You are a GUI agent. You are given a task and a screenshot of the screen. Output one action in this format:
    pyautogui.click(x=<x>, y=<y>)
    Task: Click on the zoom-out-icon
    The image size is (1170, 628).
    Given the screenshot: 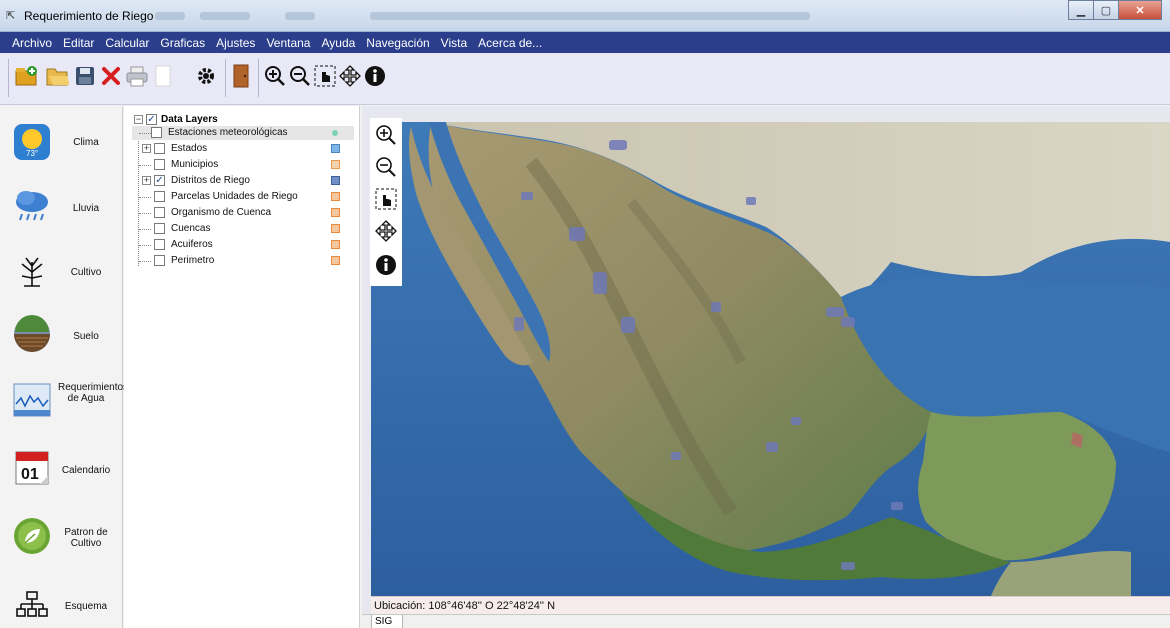 What is the action you would take?
    pyautogui.click(x=300, y=76)
    